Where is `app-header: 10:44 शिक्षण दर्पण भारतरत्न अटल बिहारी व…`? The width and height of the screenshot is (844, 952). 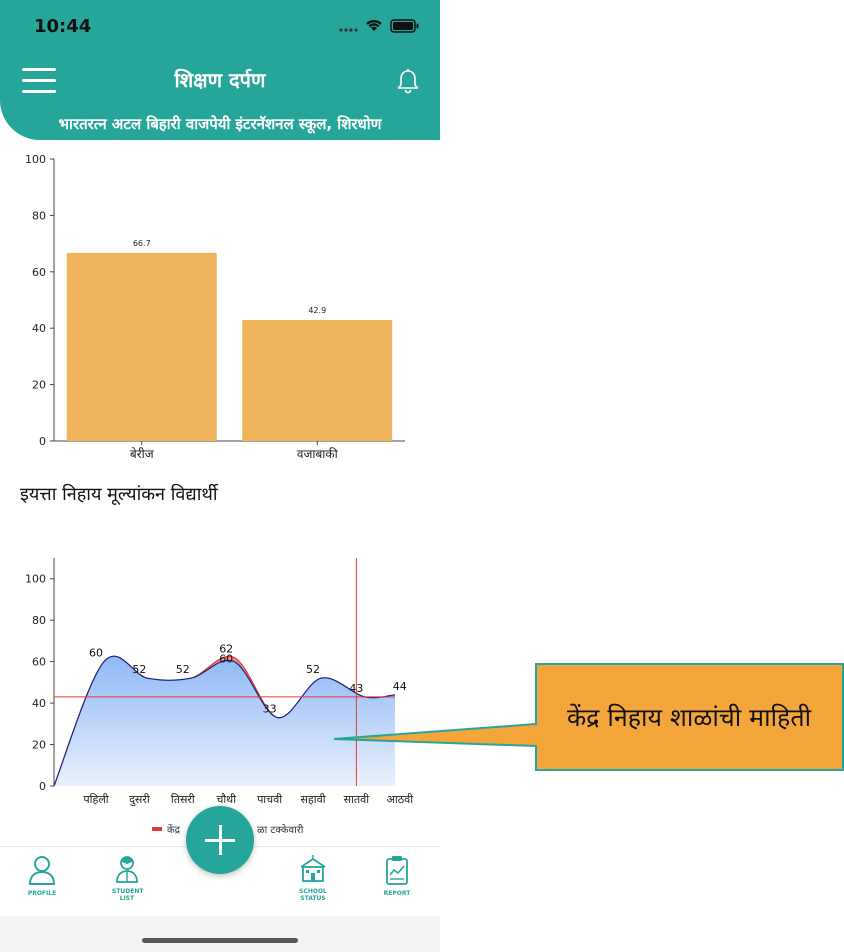
app-header: 10:44 शिक्षण दर्पण भारतरत्न अटल बिहारी व… is located at coordinates (220, 70).